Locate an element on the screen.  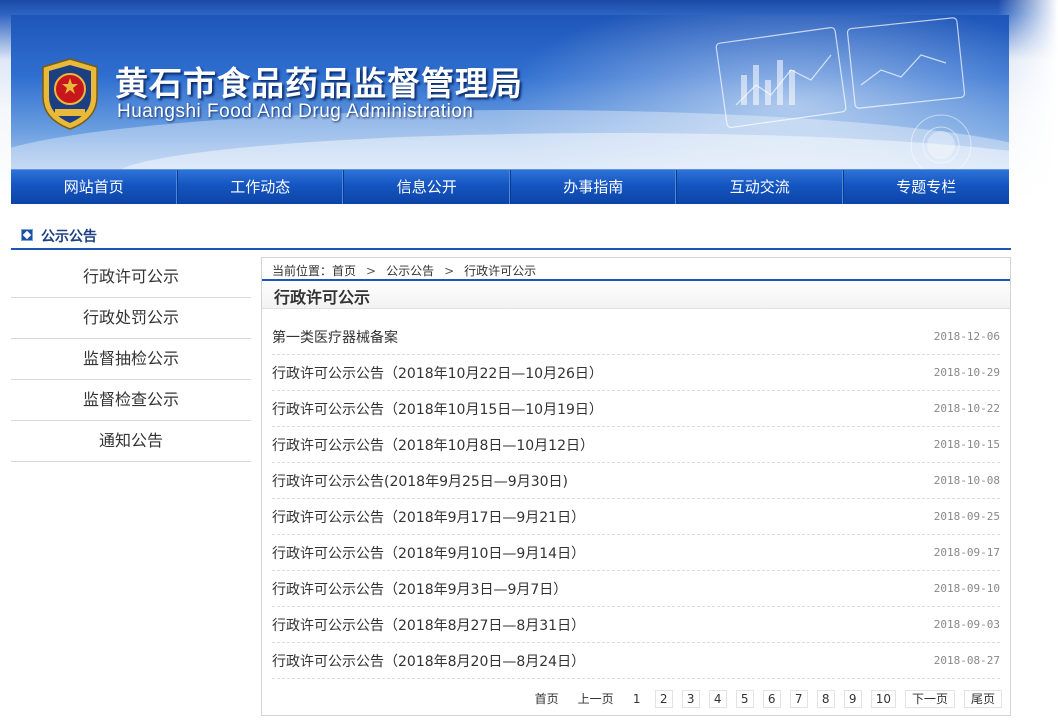
pager-last-button: 尾页 is located at coordinates (982, 699).